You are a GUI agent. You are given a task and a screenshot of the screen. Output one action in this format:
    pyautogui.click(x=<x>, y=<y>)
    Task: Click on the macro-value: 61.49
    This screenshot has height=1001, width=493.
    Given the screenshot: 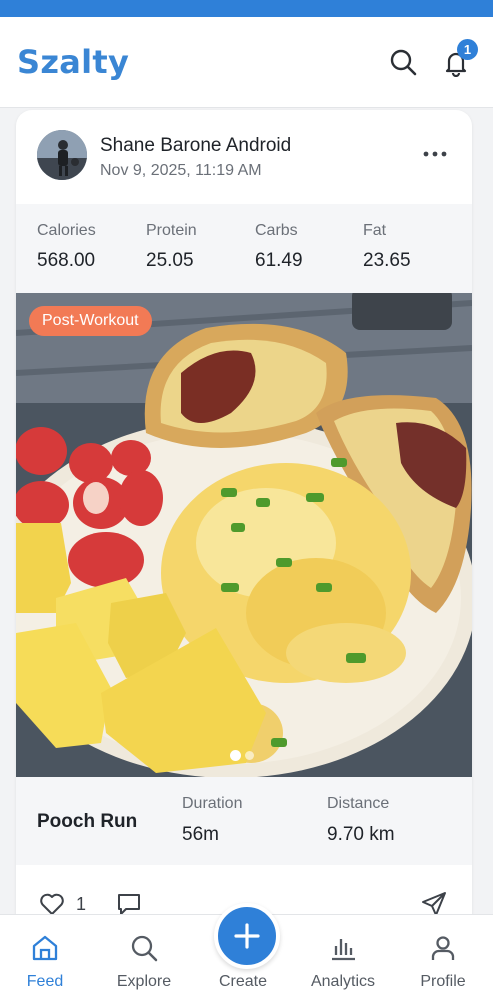 What is the action you would take?
    pyautogui.click(x=279, y=260)
    